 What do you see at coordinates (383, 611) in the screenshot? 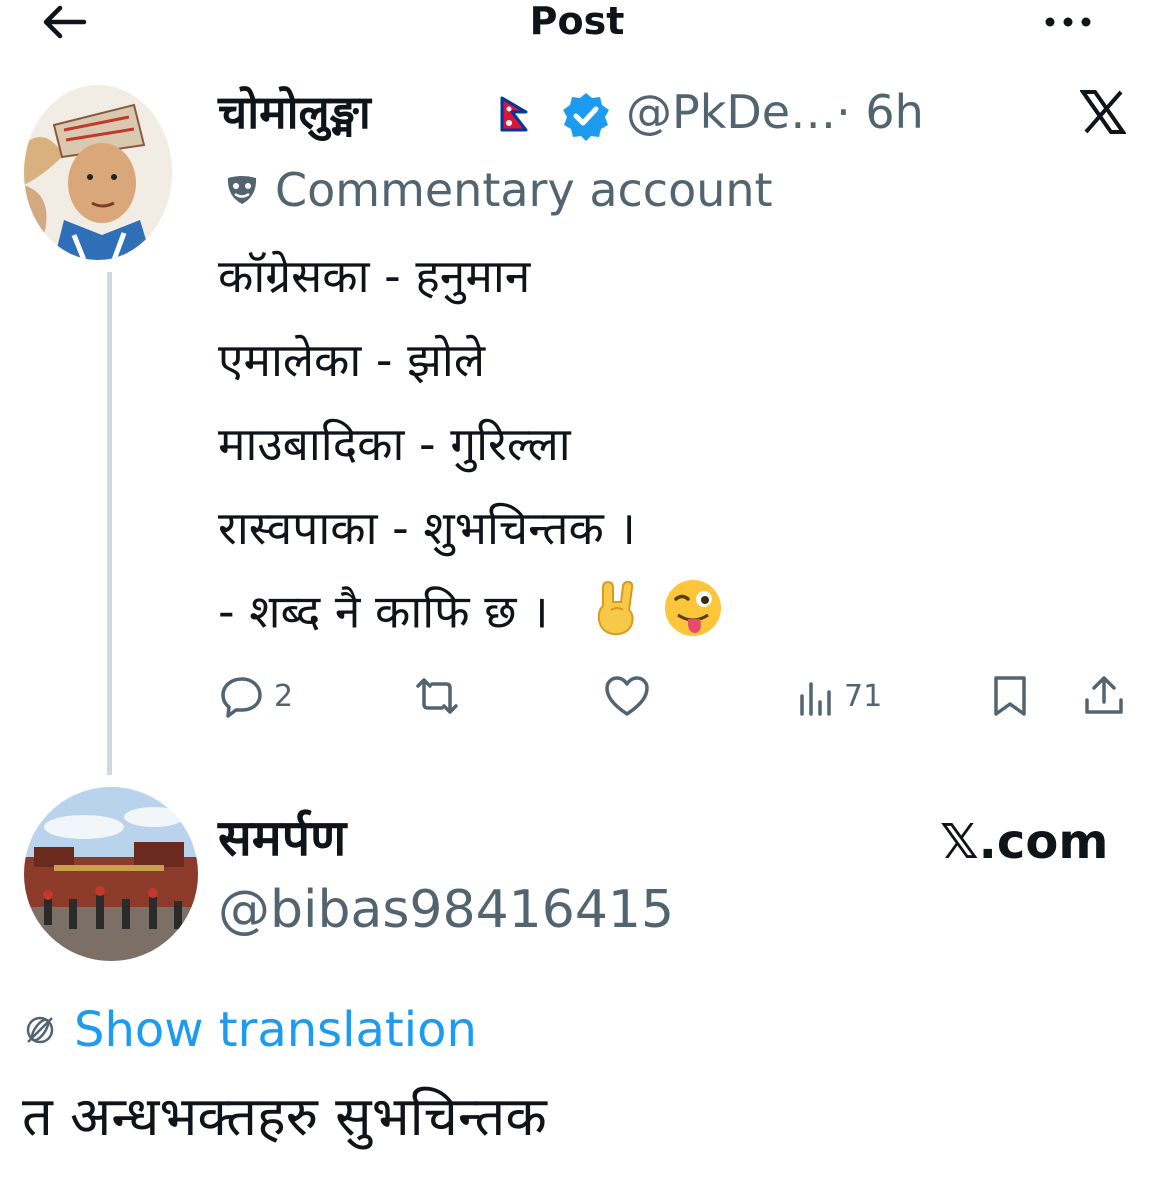
I see `post-text: - शब्द नै काफि छ ।` at bounding box center [383, 611].